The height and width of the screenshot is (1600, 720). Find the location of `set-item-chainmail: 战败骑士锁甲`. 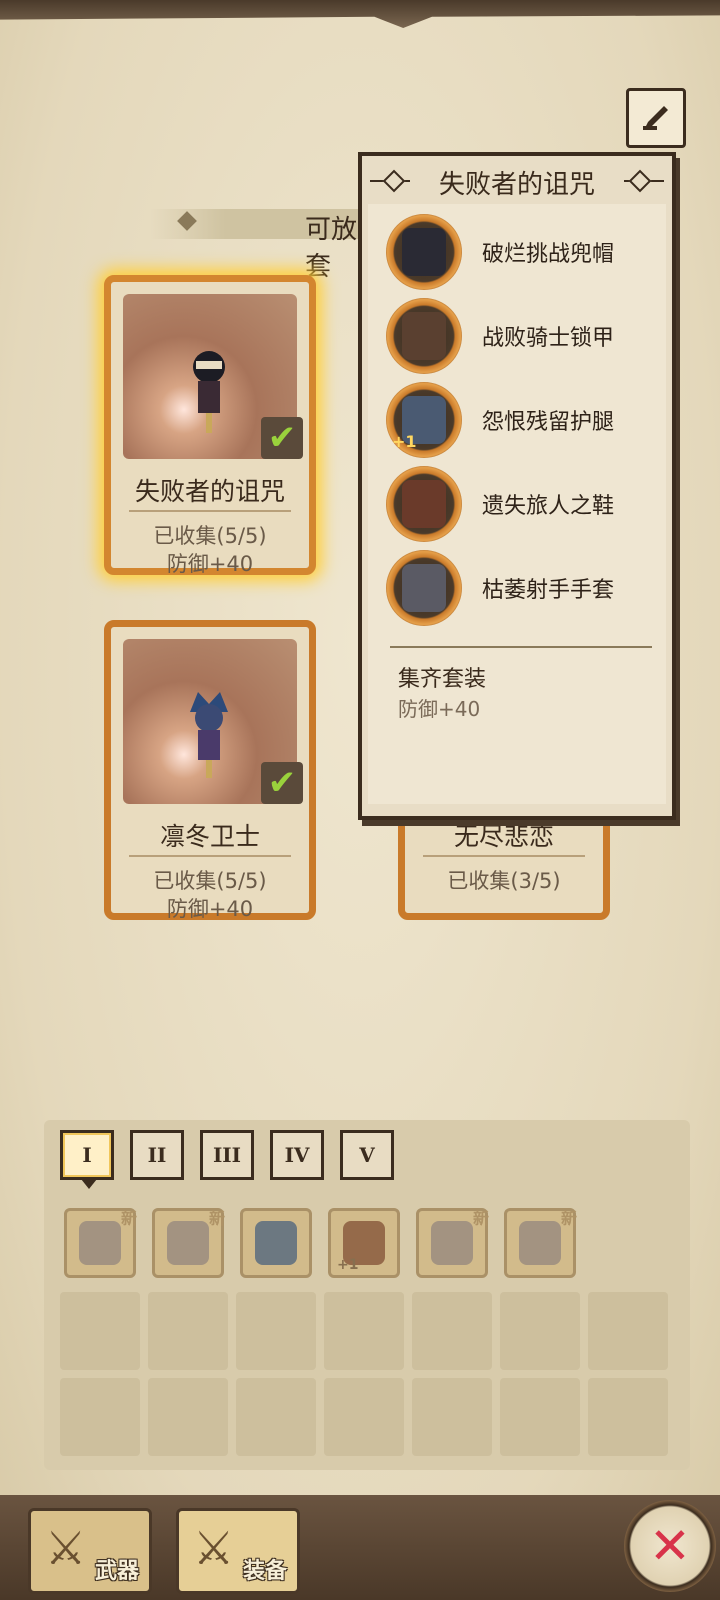

set-item-chainmail: 战败骑士锁甲 is located at coordinates (526, 337).